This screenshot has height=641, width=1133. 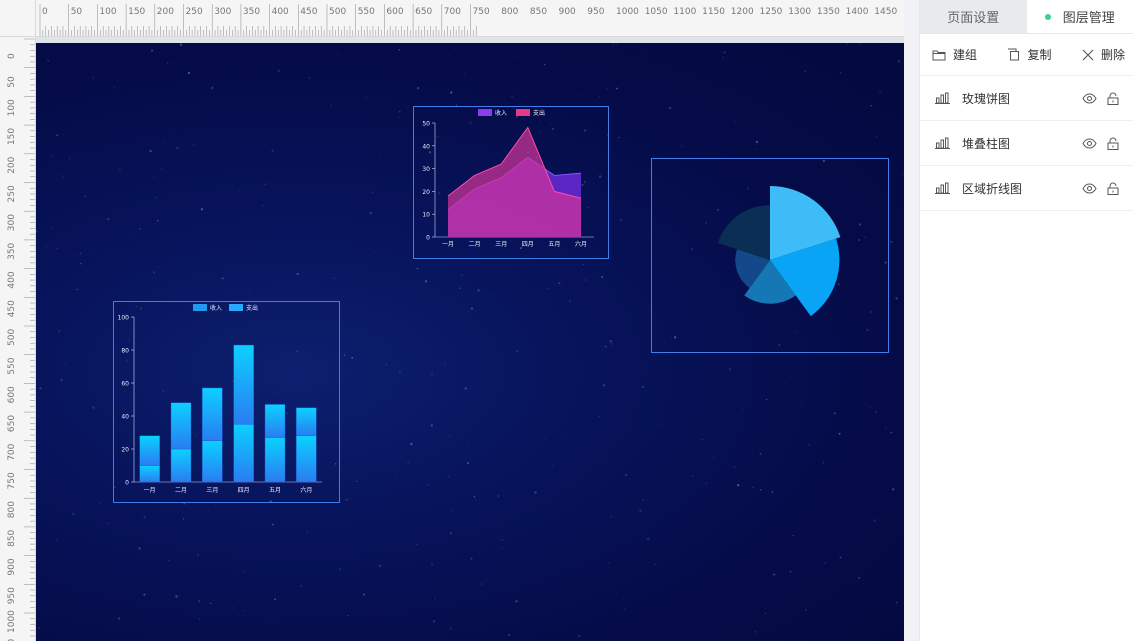 What do you see at coordinates (12, 566) in the screenshot?
I see `ruler-label: 900` at bounding box center [12, 566].